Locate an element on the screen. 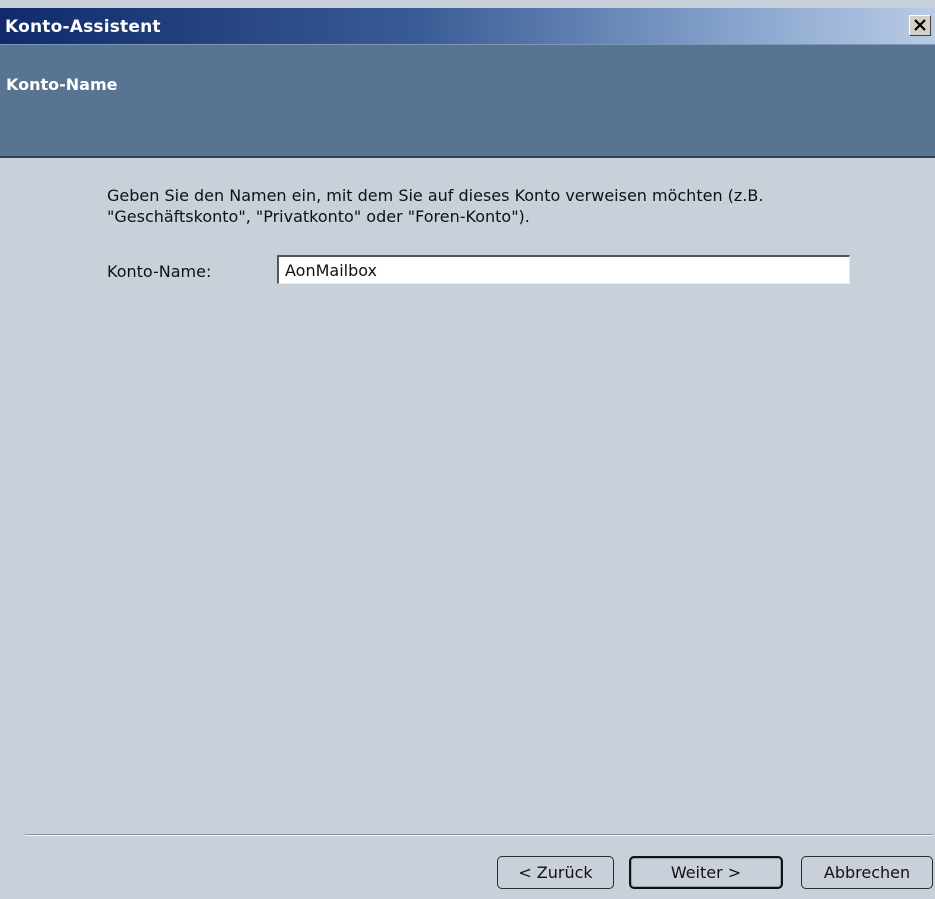  account-name-label: Konto-Name: is located at coordinates (159, 271).